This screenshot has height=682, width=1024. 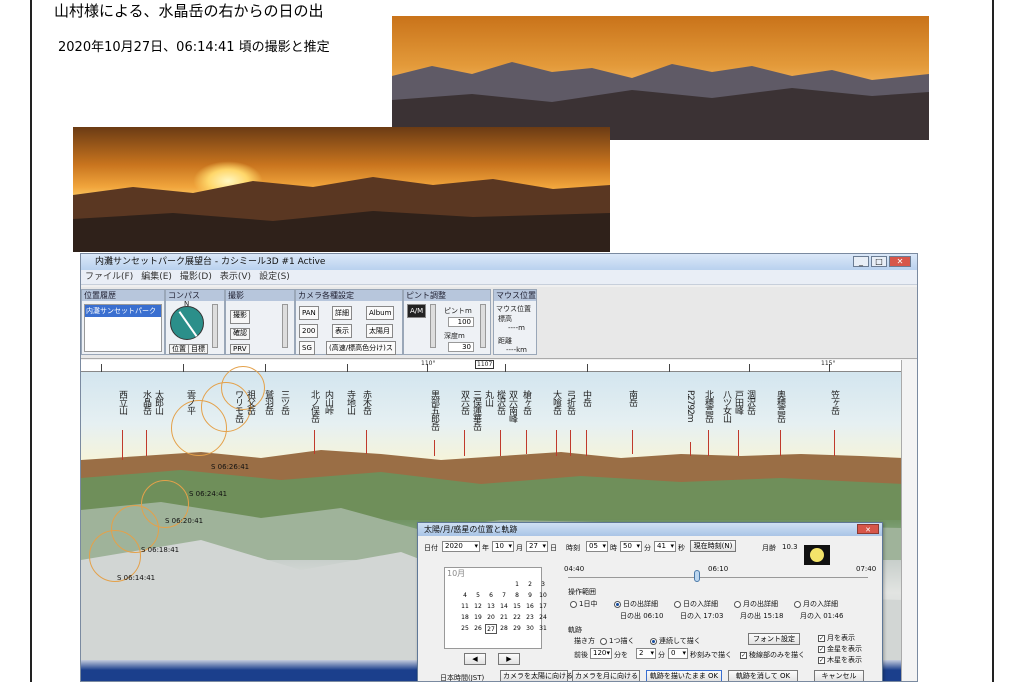 I want to click on menu-settings: 設定(S), so click(x=274, y=277).